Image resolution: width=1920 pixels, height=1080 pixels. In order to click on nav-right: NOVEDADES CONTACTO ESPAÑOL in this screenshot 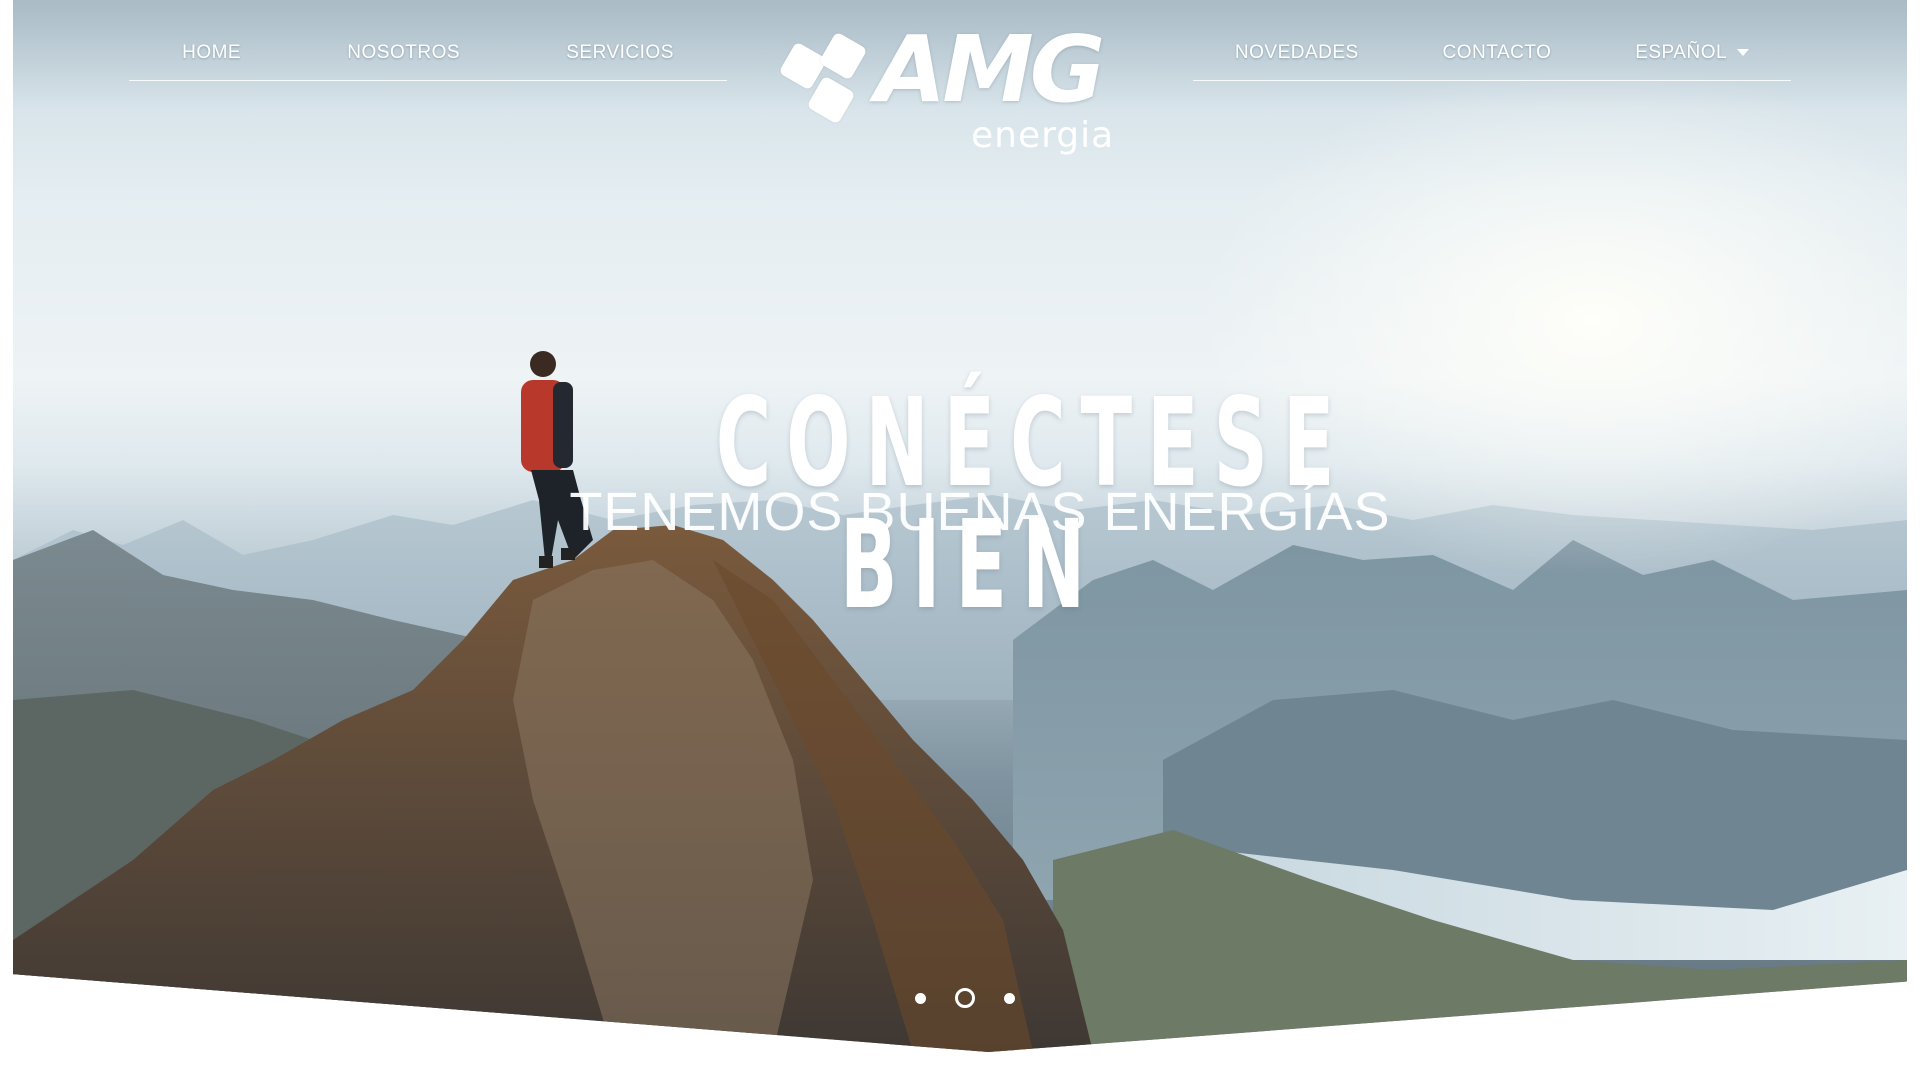, I will do `click(1492, 40)`.